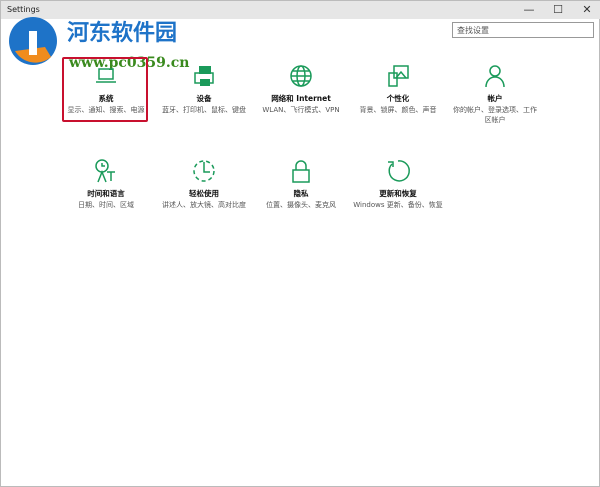 Image resolution: width=600 pixels, height=487 pixels. I want to click on watermark-name: 河东软件园, so click(122, 33).